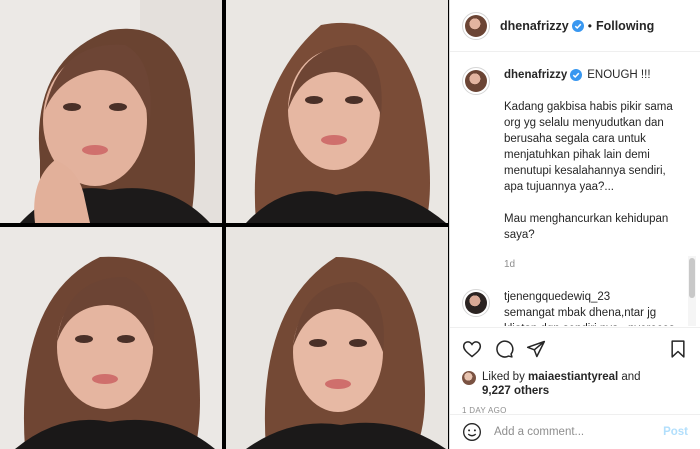  Describe the element at coordinates (619, 75) in the screenshot. I see `caption-title: ENOUGH !!!` at that location.